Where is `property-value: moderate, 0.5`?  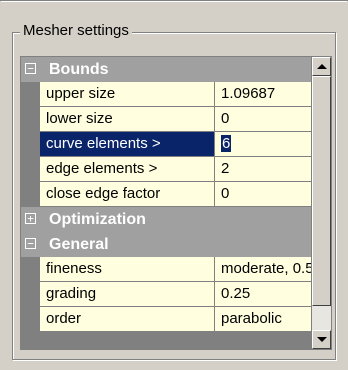 property-value: moderate, 0.5 is located at coordinates (263, 269).